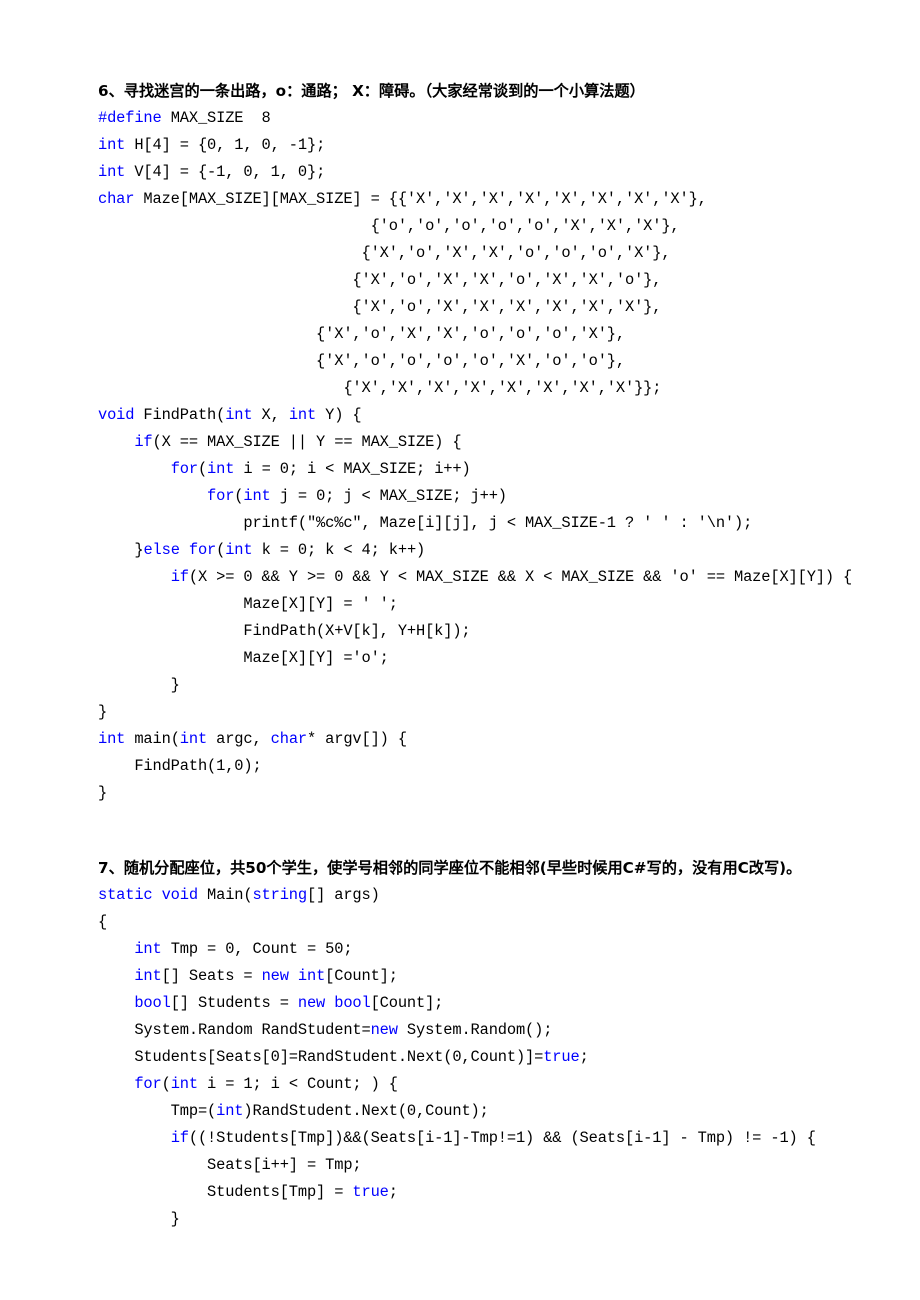  What do you see at coordinates (380, 388) in the screenshot?
I see `code-text: {'X','X','X','X','X','X','X','X'}};` at bounding box center [380, 388].